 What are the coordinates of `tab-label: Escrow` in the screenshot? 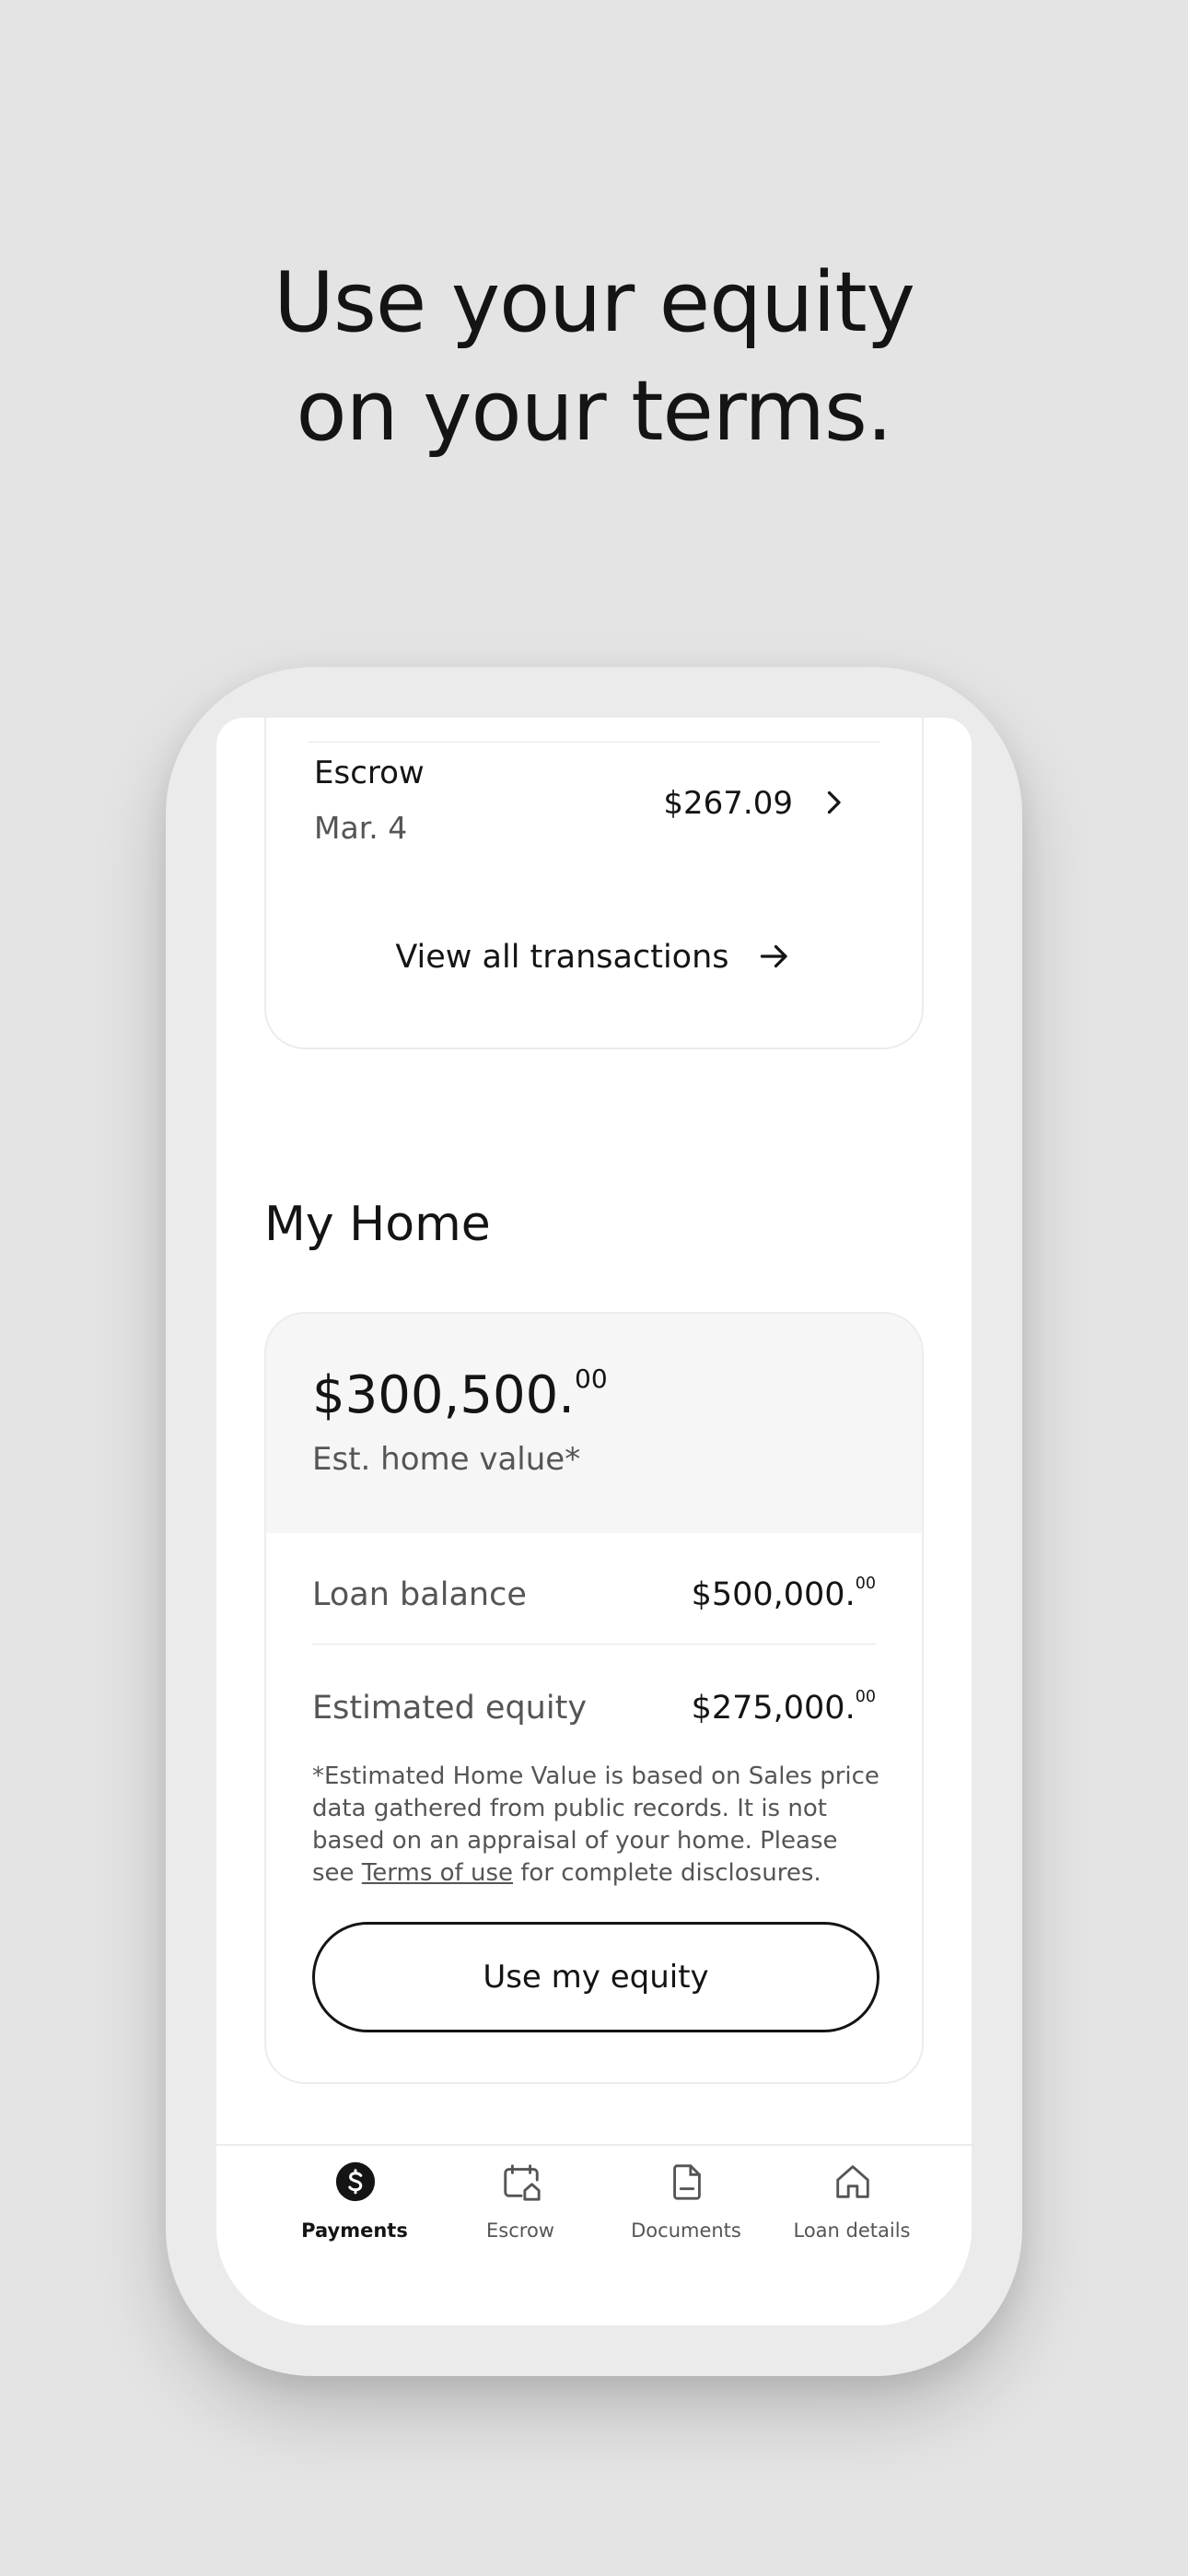 It's located at (520, 2230).